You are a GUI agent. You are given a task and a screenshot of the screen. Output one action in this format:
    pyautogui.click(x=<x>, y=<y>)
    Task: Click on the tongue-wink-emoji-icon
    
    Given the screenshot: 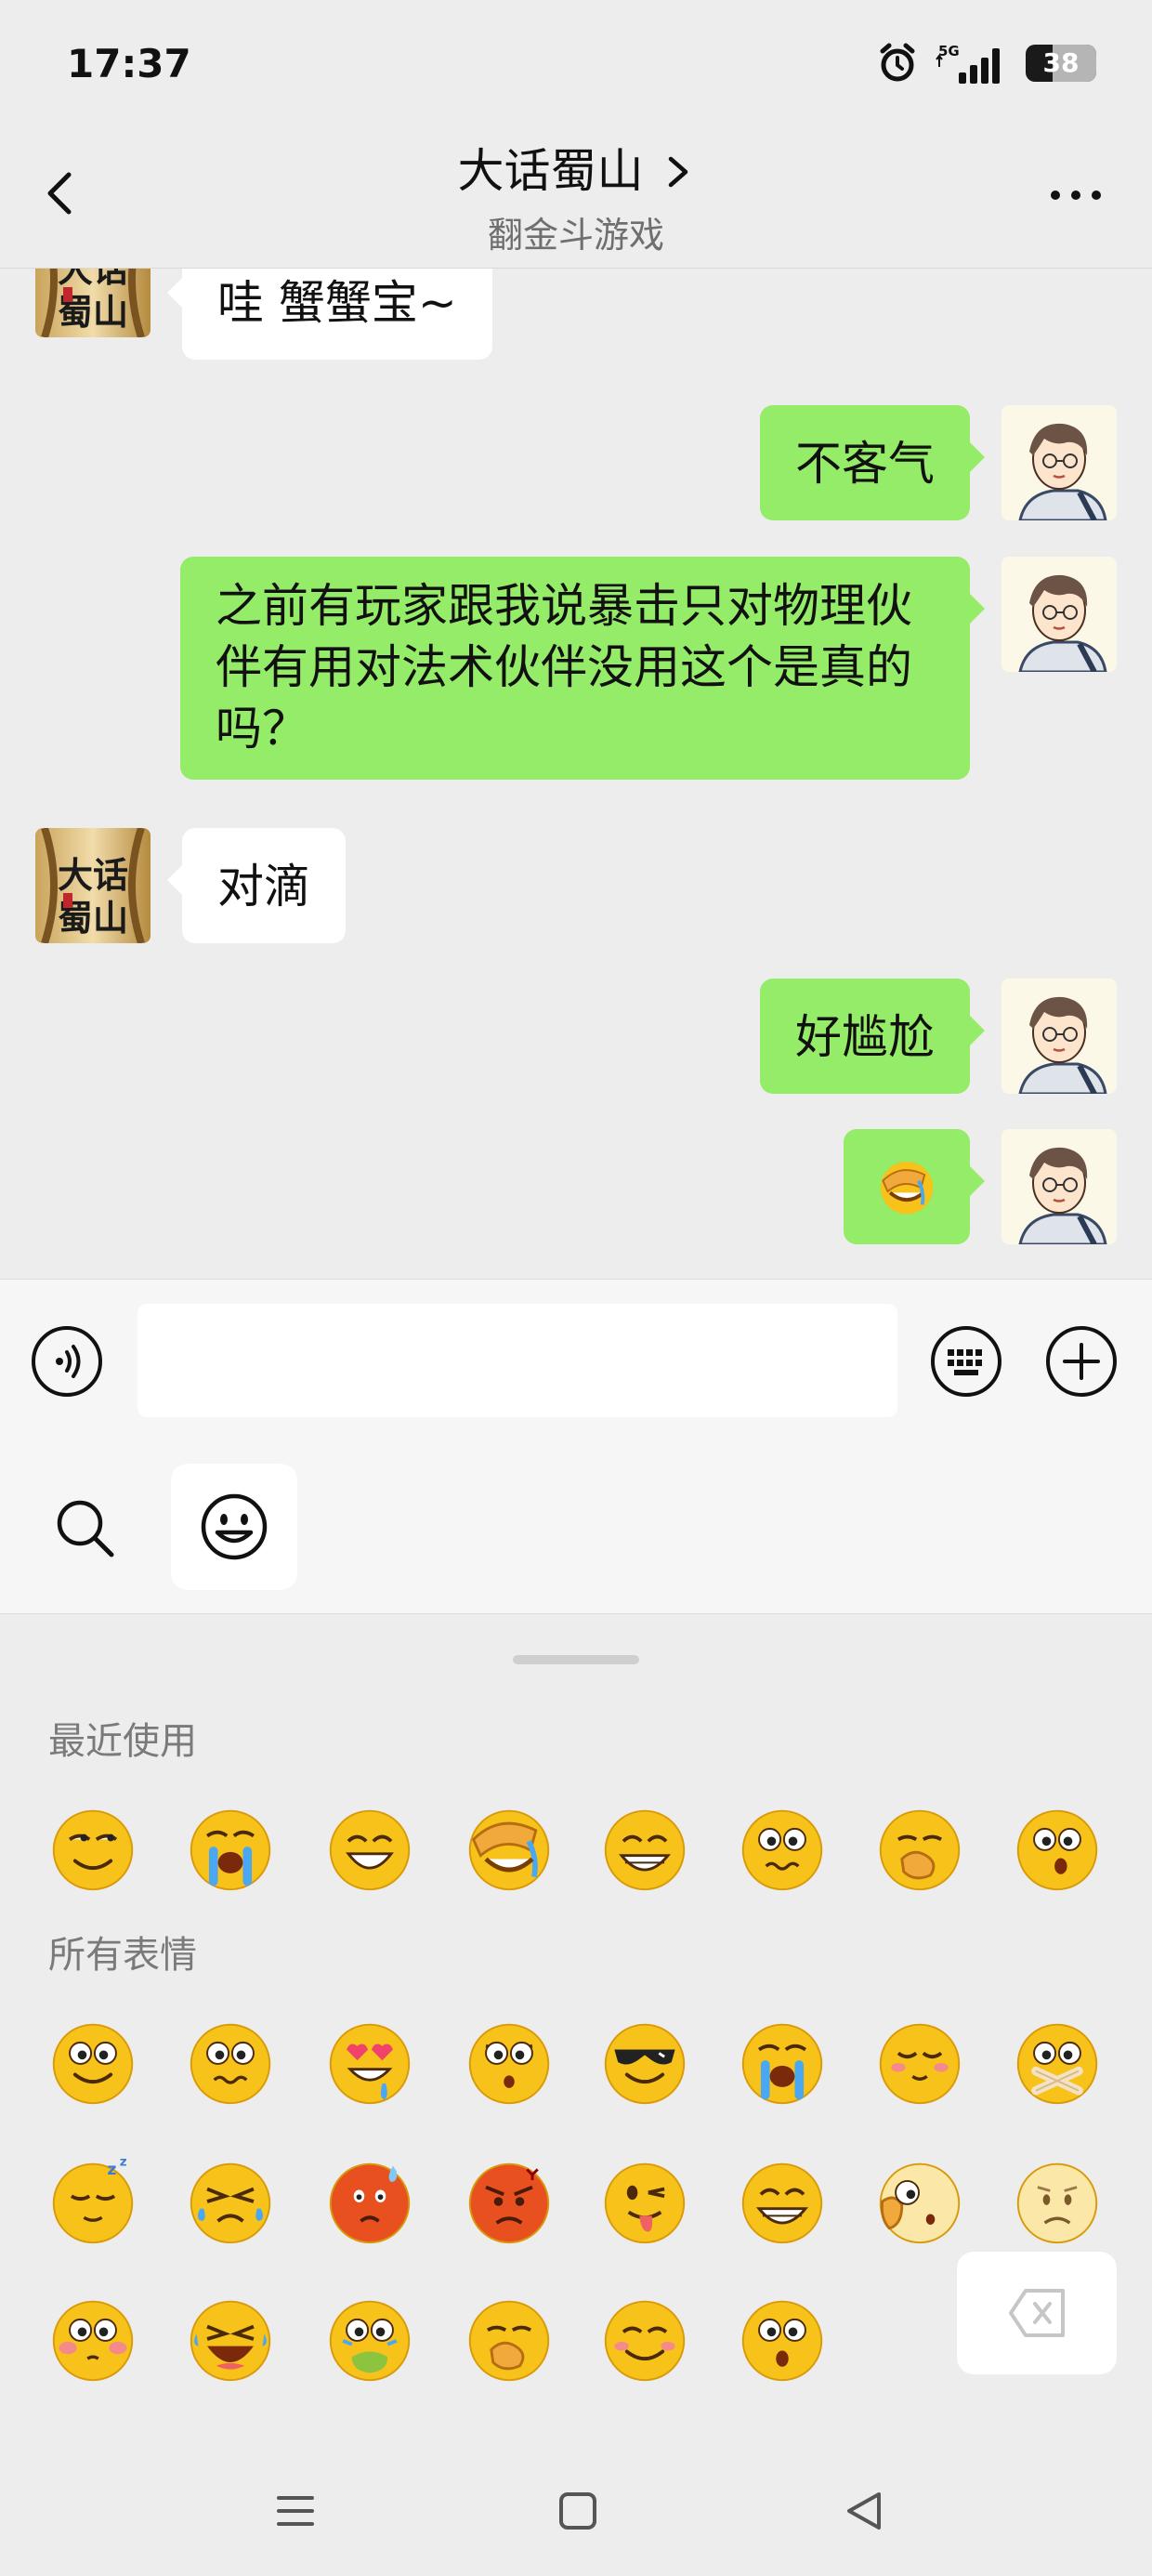 What is the action you would take?
    pyautogui.click(x=644, y=2201)
    